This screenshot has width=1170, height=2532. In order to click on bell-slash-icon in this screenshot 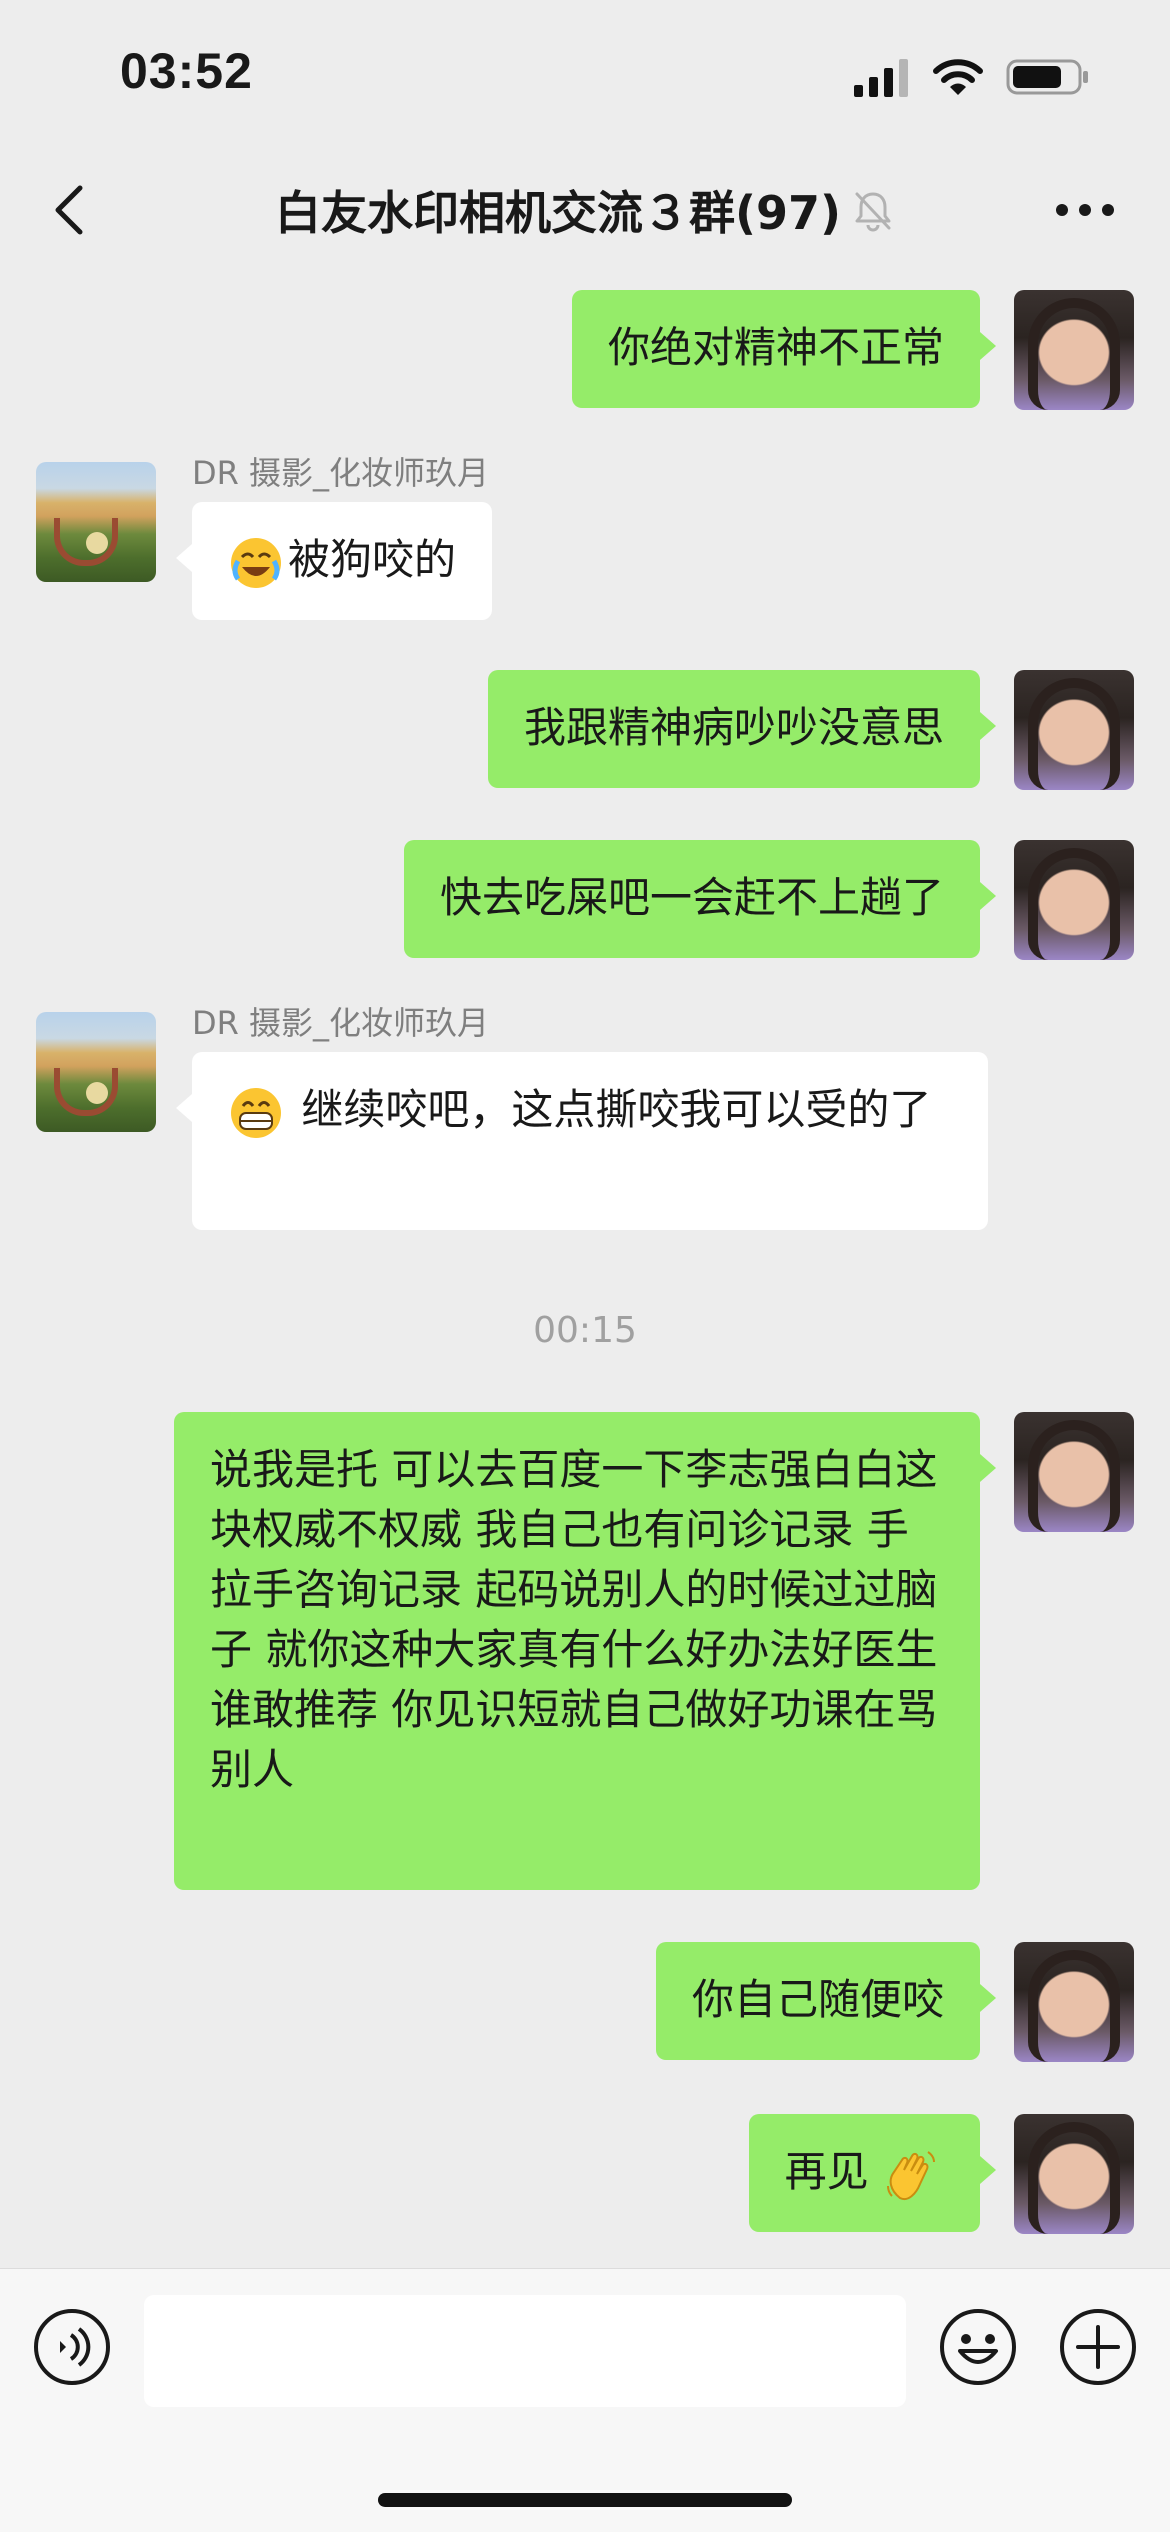, I will do `click(873, 212)`.